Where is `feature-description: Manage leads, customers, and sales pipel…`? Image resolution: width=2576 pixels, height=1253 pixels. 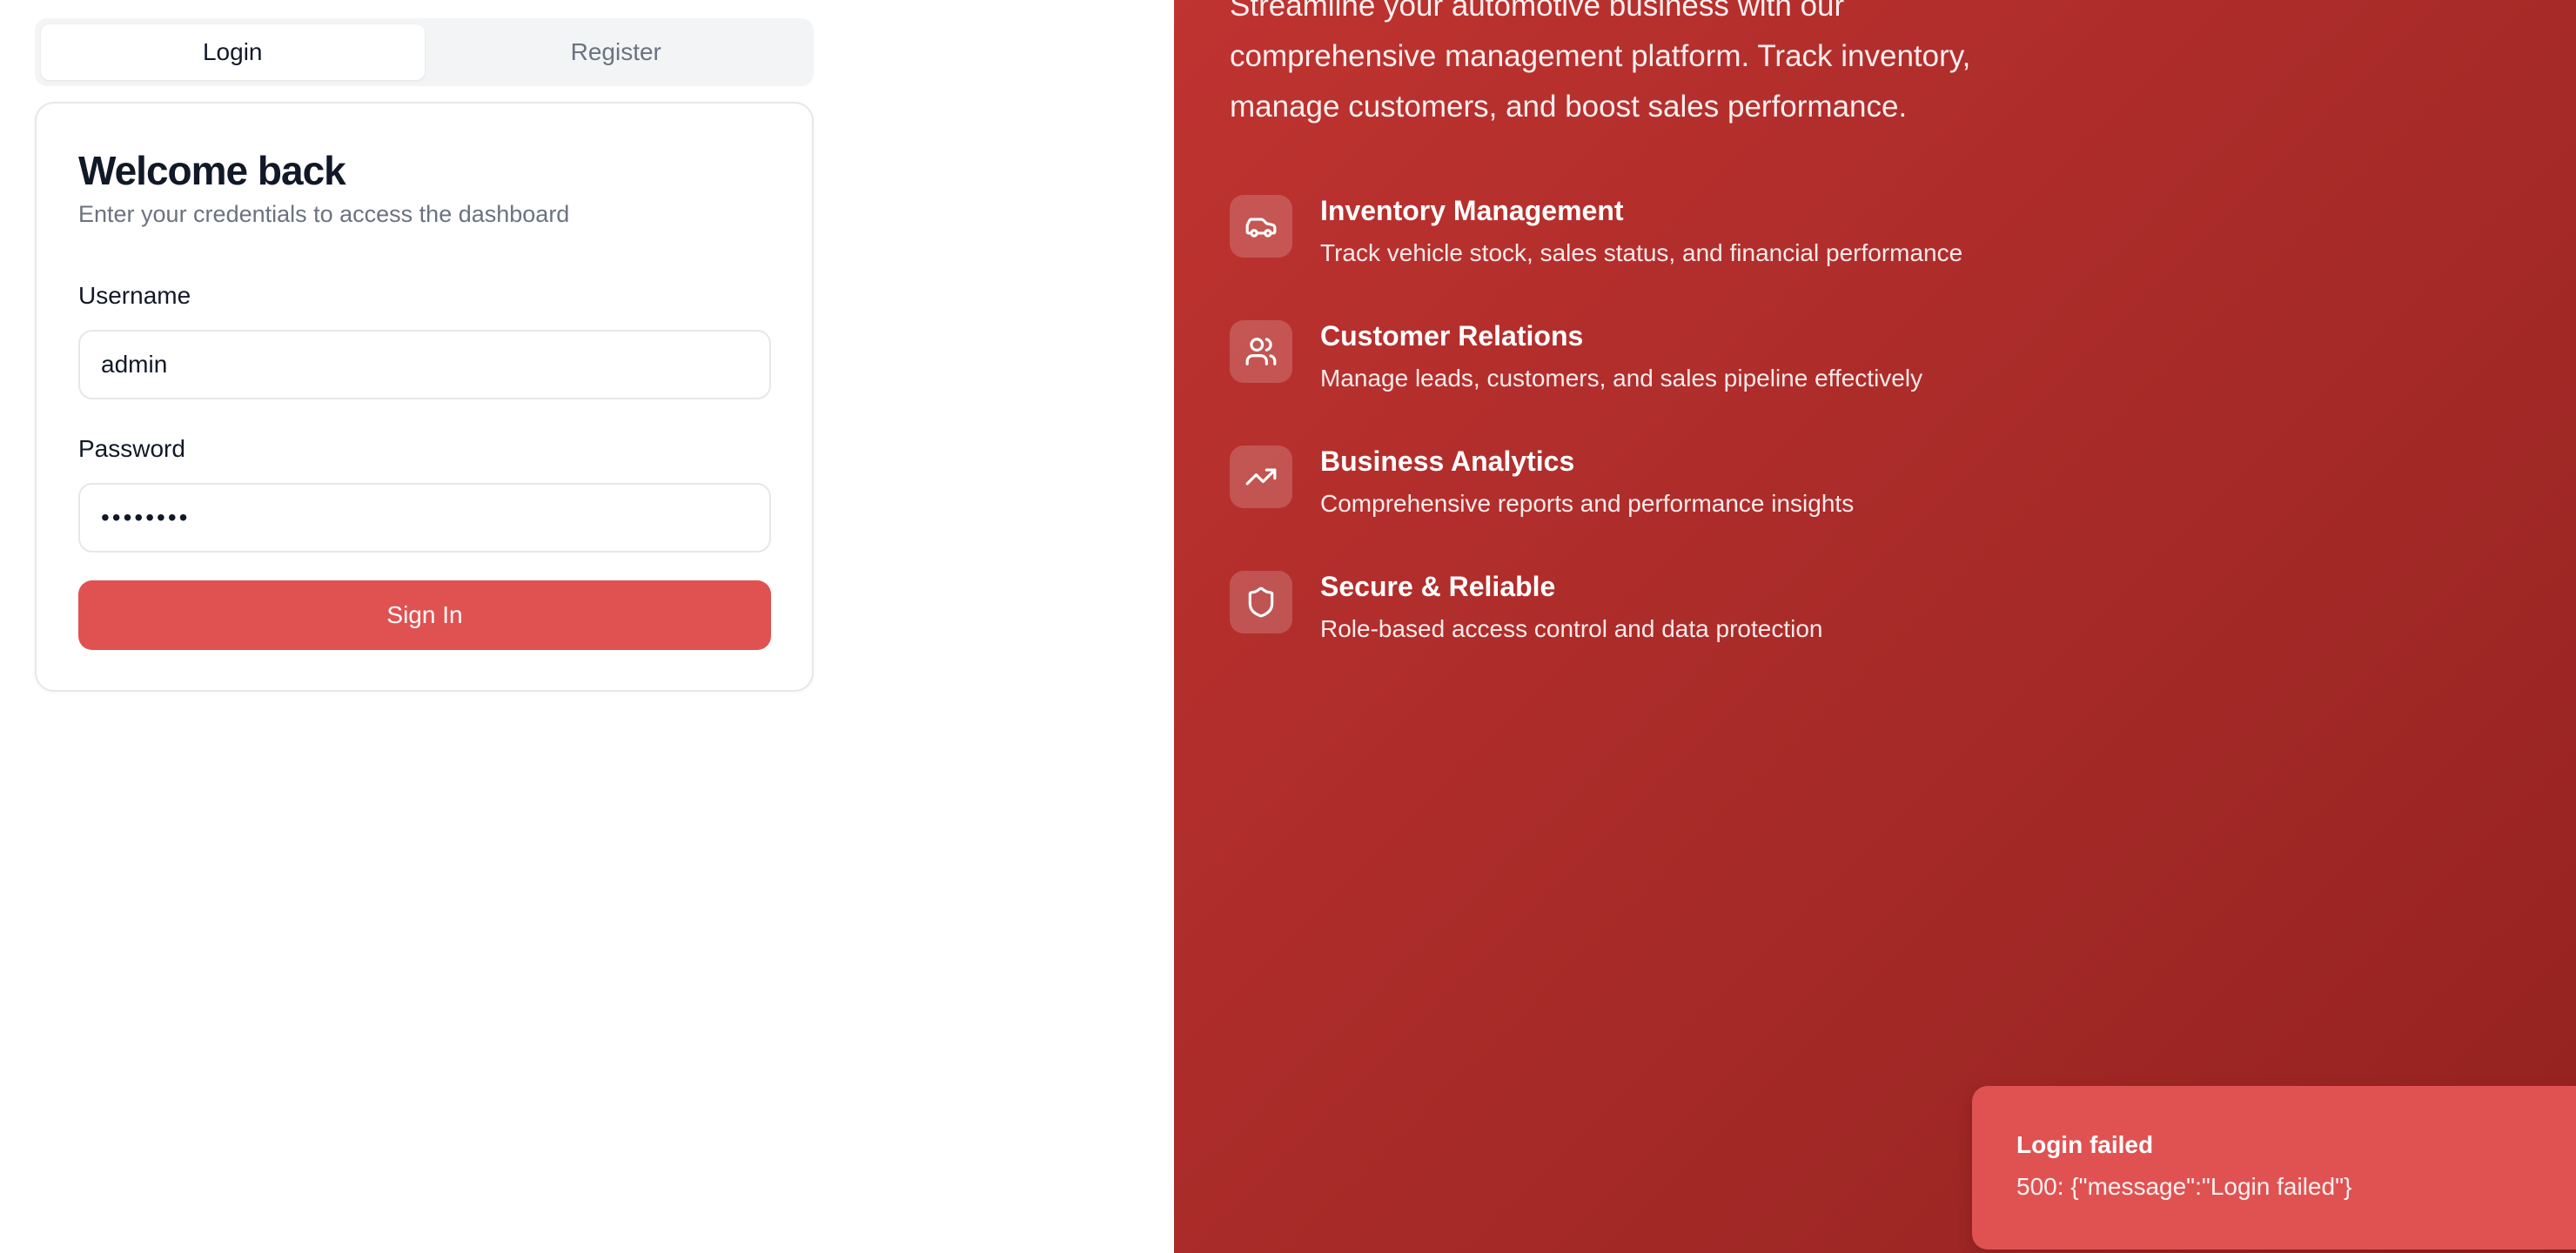 feature-description: Manage leads, customers, and sales pipel… is located at coordinates (1621, 378).